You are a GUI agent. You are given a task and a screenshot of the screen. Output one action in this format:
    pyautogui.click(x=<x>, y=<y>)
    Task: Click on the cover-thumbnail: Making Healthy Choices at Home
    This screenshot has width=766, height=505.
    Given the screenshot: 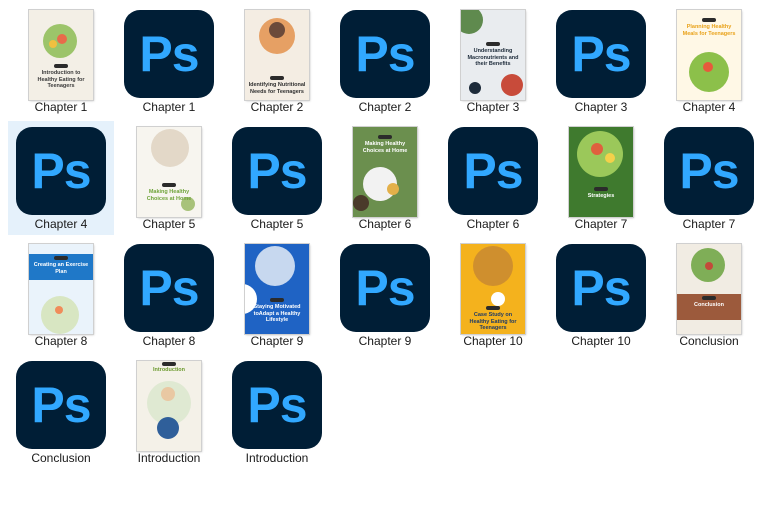 What is the action you would take?
    pyautogui.click(x=385, y=172)
    